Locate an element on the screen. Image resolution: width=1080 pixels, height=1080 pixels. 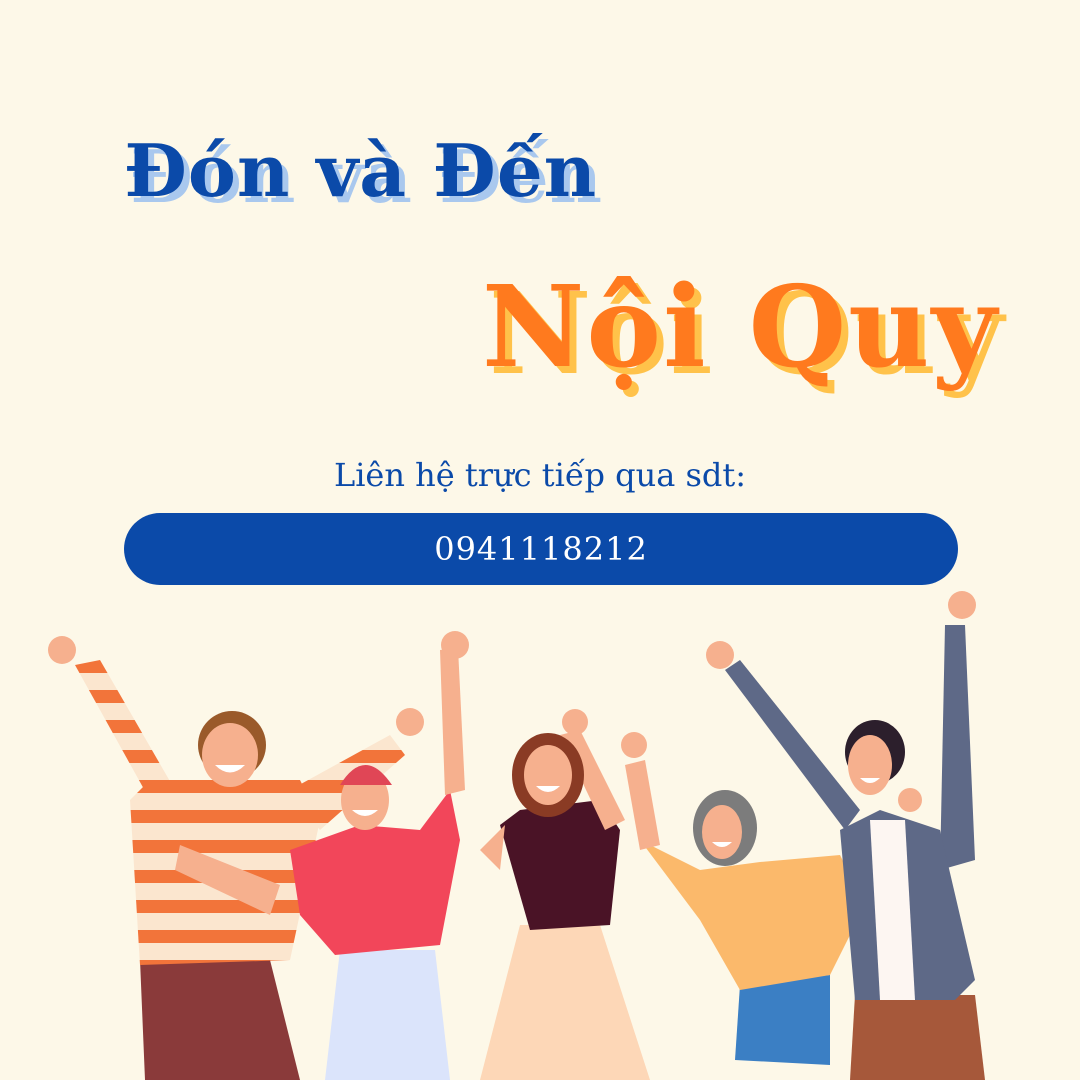
person-dark-top is located at coordinates (565, 894).